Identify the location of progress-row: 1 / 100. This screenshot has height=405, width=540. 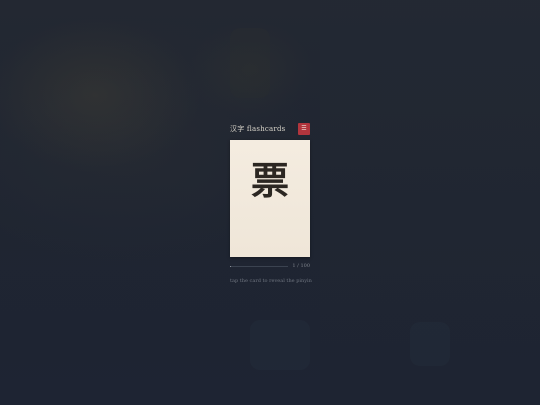
(270, 266).